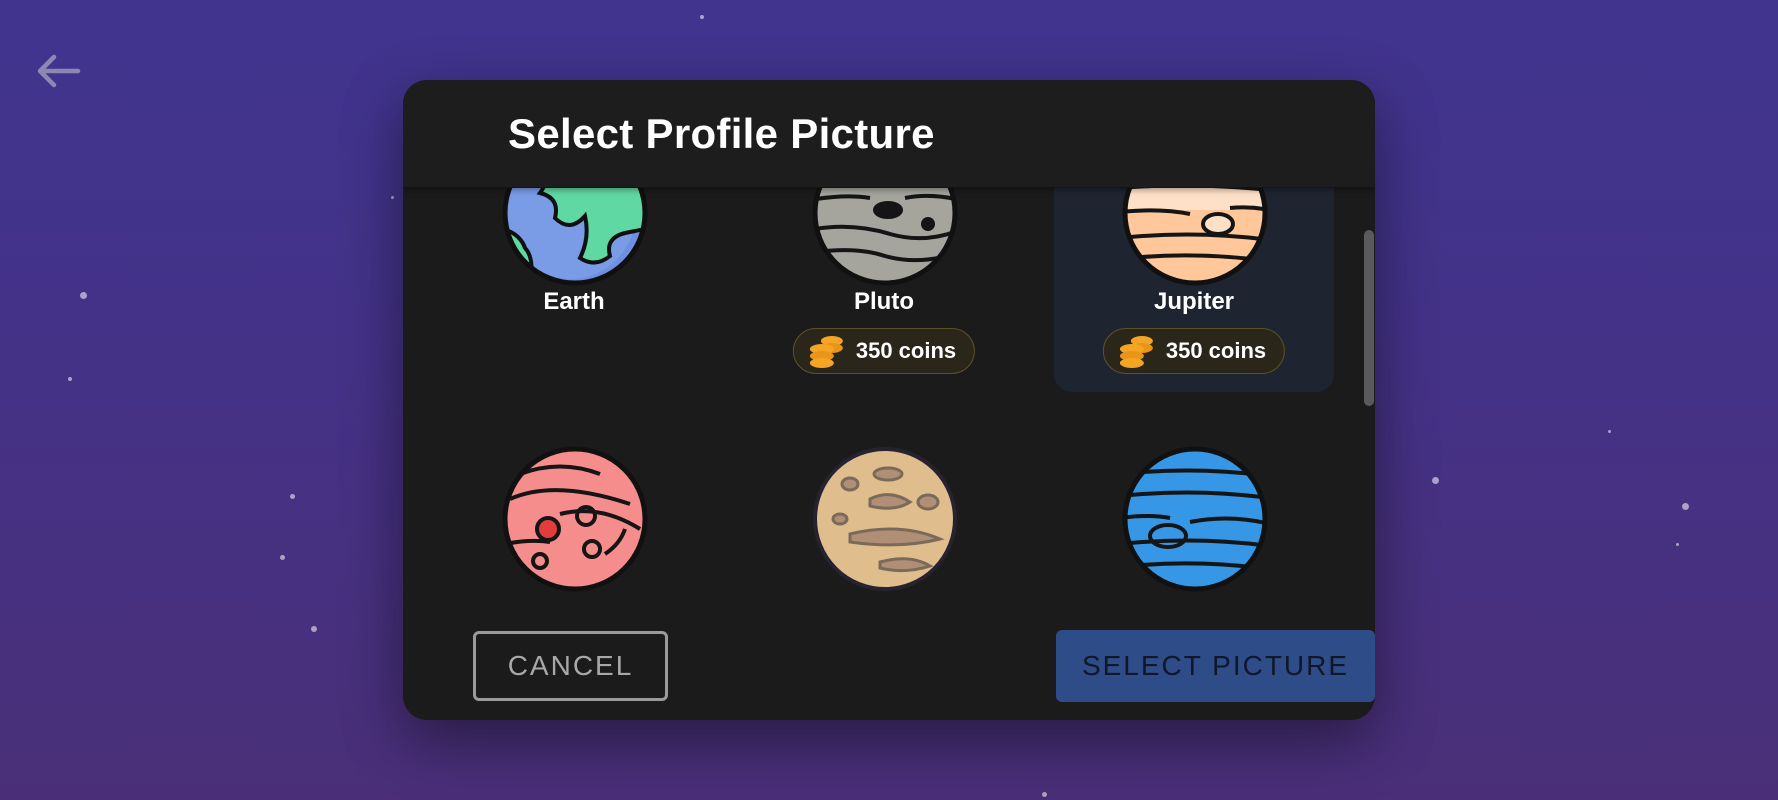  Describe the element at coordinates (575, 237) in the screenshot. I see `earth-planet-icon` at that location.